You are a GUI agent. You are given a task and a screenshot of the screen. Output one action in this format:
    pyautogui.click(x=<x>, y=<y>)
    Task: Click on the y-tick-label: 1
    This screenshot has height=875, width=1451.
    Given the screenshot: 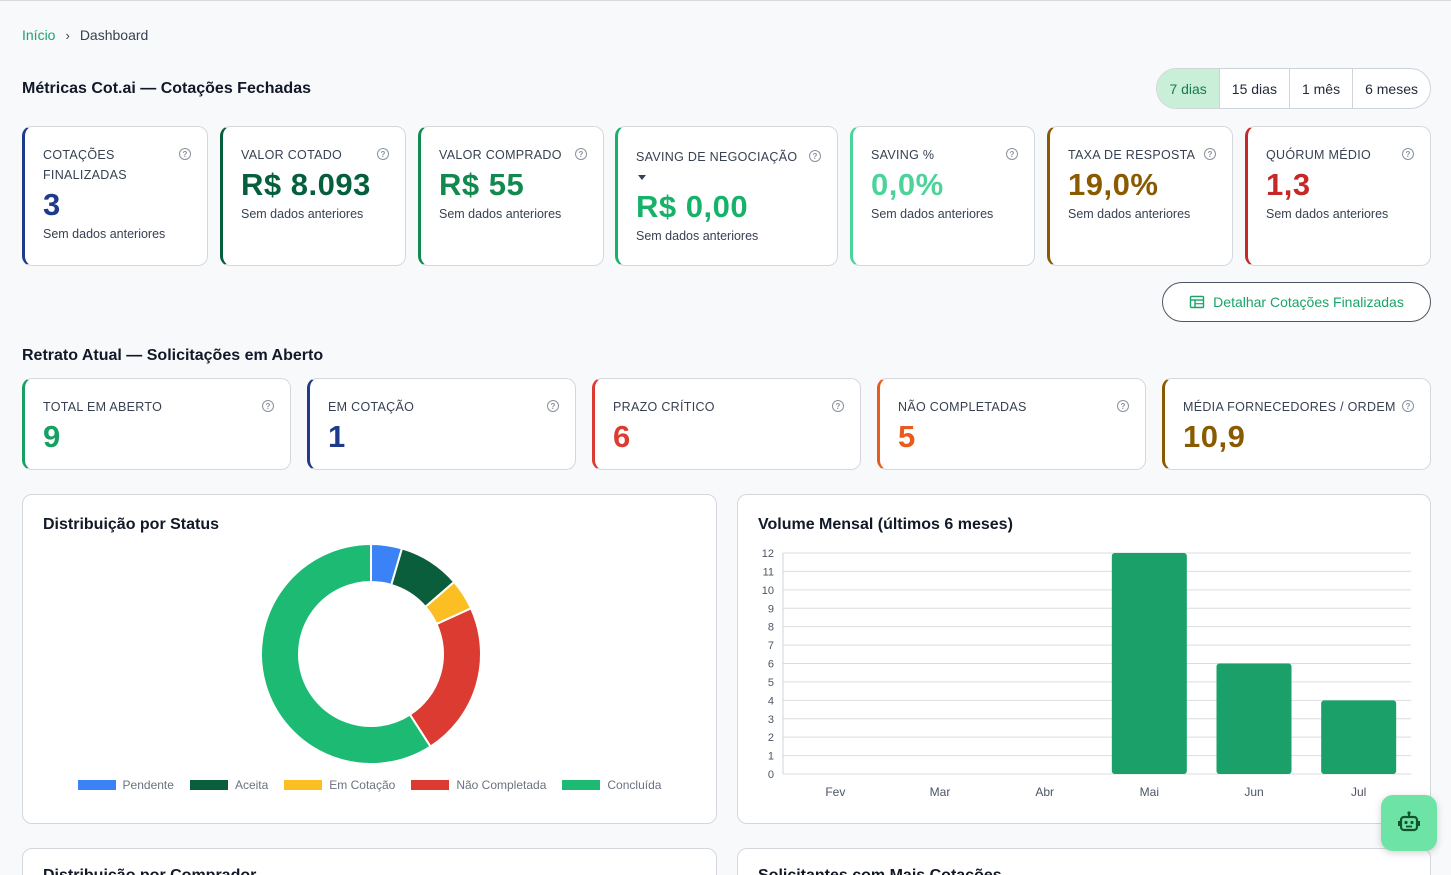 What is the action you would take?
    pyautogui.click(x=771, y=757)
    